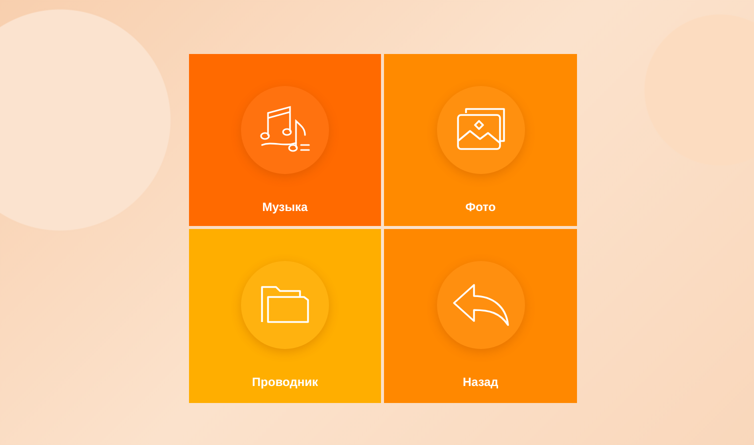 The height and width of the screenshot is (445, 754). What do you see at coordinates (285, 305) in the screenshot?
I see `folder-icon` at bounding box center [285, 305].